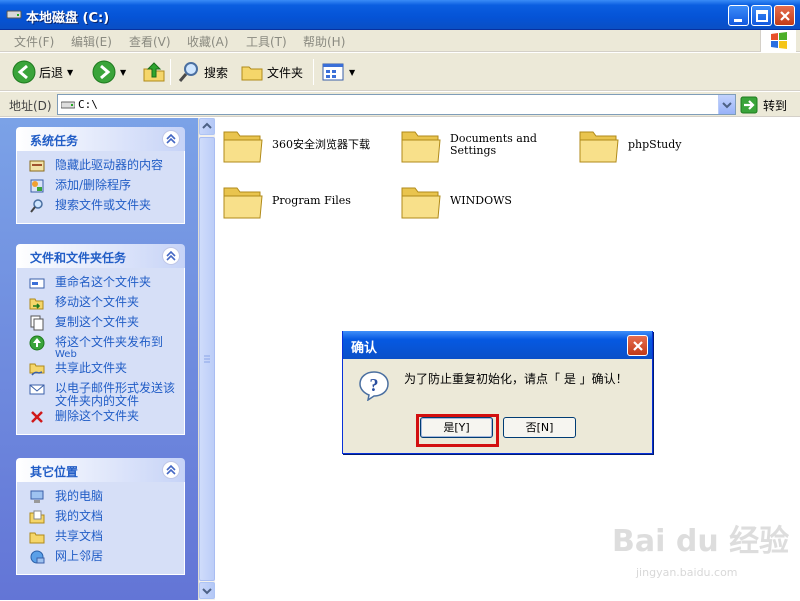 This screenshot has width=800, height=601. What do you see at coordinates (400, 41) in the screenshot?
I see `menu-bar: 文件(F) 编辑(E) 查看(V) 收藏(A) 工具(T) 帮助(H)` at bounding box center [400, 41].